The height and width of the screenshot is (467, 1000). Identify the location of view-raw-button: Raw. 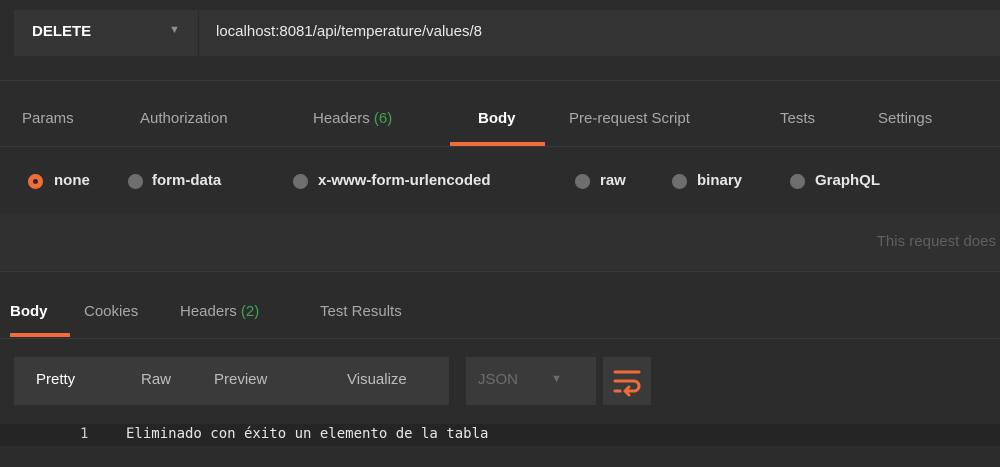
(156, 379).